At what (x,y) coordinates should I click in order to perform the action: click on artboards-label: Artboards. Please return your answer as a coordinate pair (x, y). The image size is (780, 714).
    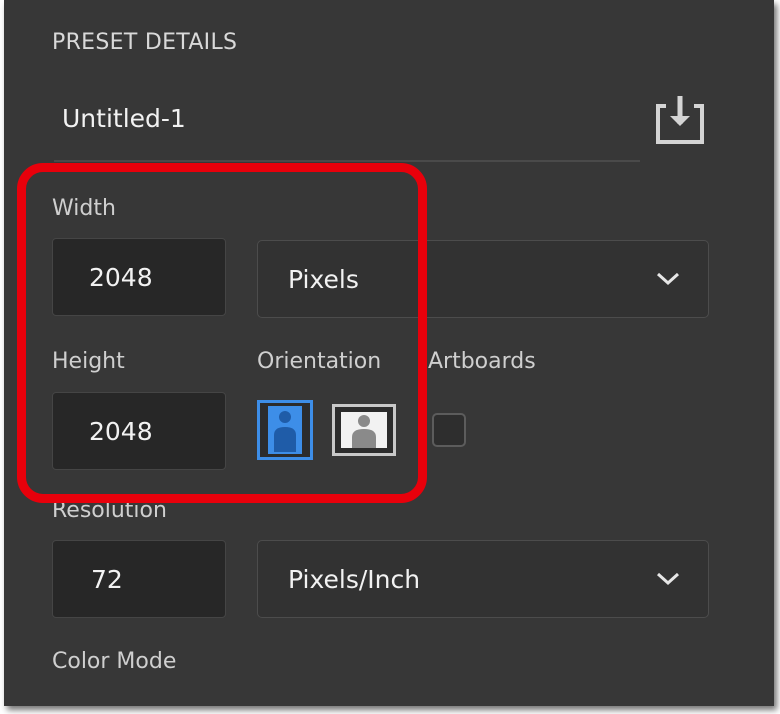
    Looking at the image, I should click on (482, 361).